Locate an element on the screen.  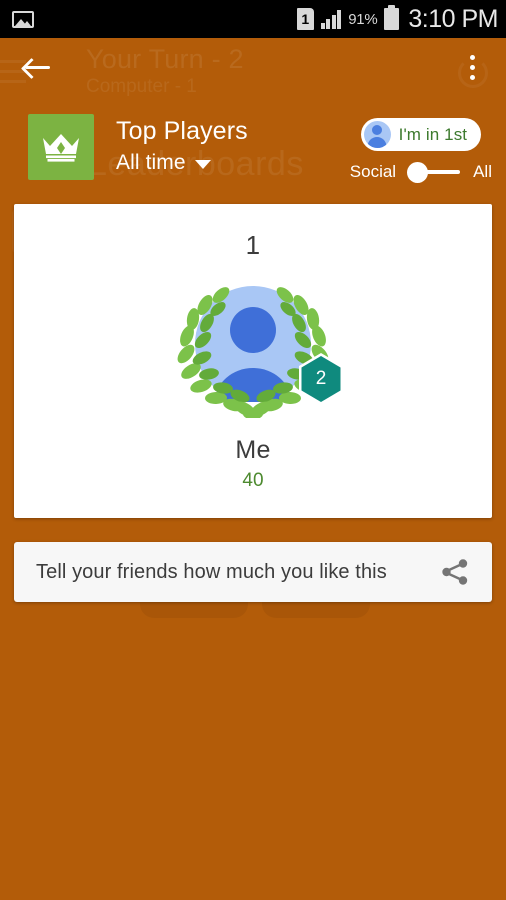
status-bar-right: 1 91% 3:10 PM is located at coordinates (397, 19).